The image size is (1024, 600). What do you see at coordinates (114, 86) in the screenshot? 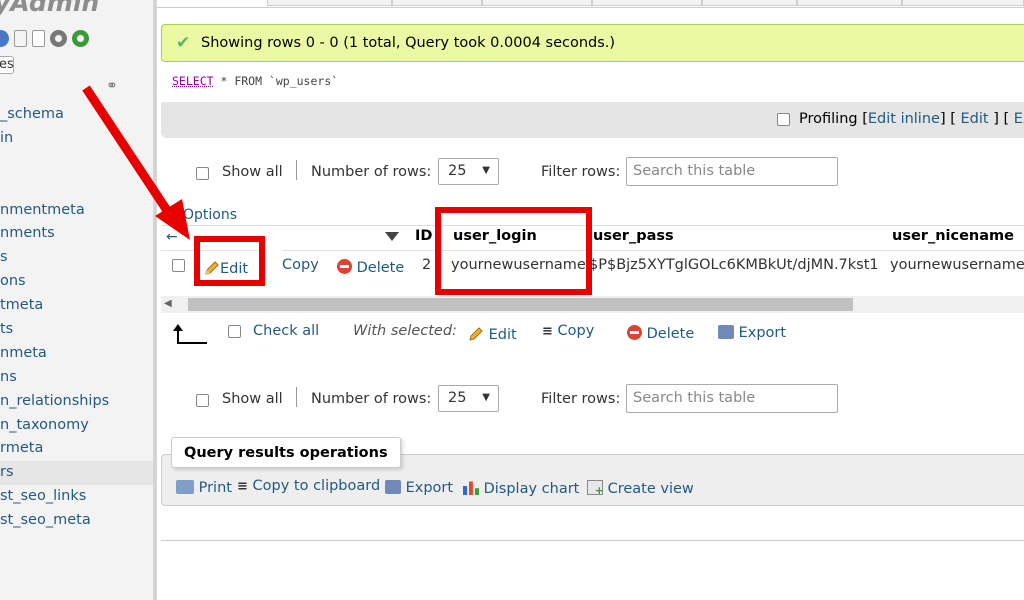
I see `link-icon: ⚭` at bounding box center [114, 86].